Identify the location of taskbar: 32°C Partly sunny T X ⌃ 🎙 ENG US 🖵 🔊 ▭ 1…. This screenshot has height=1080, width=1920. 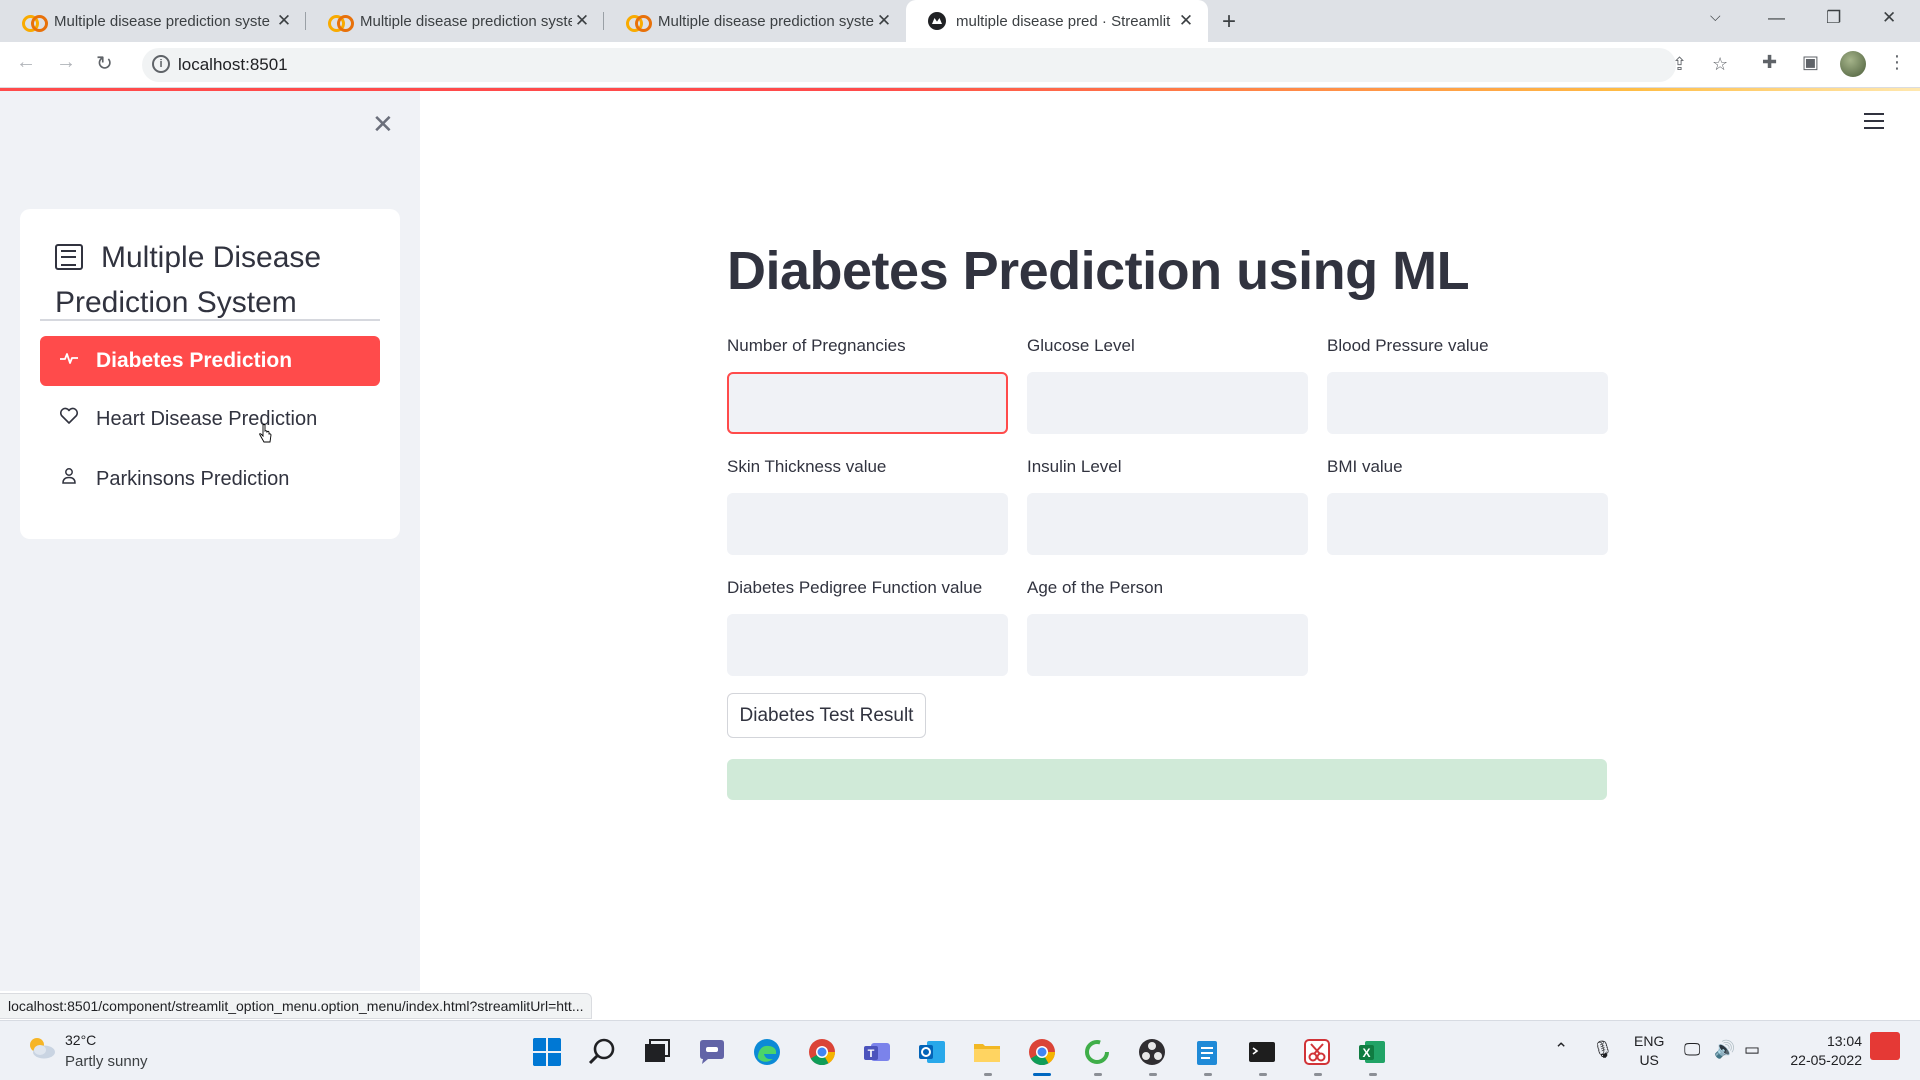
(960, 1050).